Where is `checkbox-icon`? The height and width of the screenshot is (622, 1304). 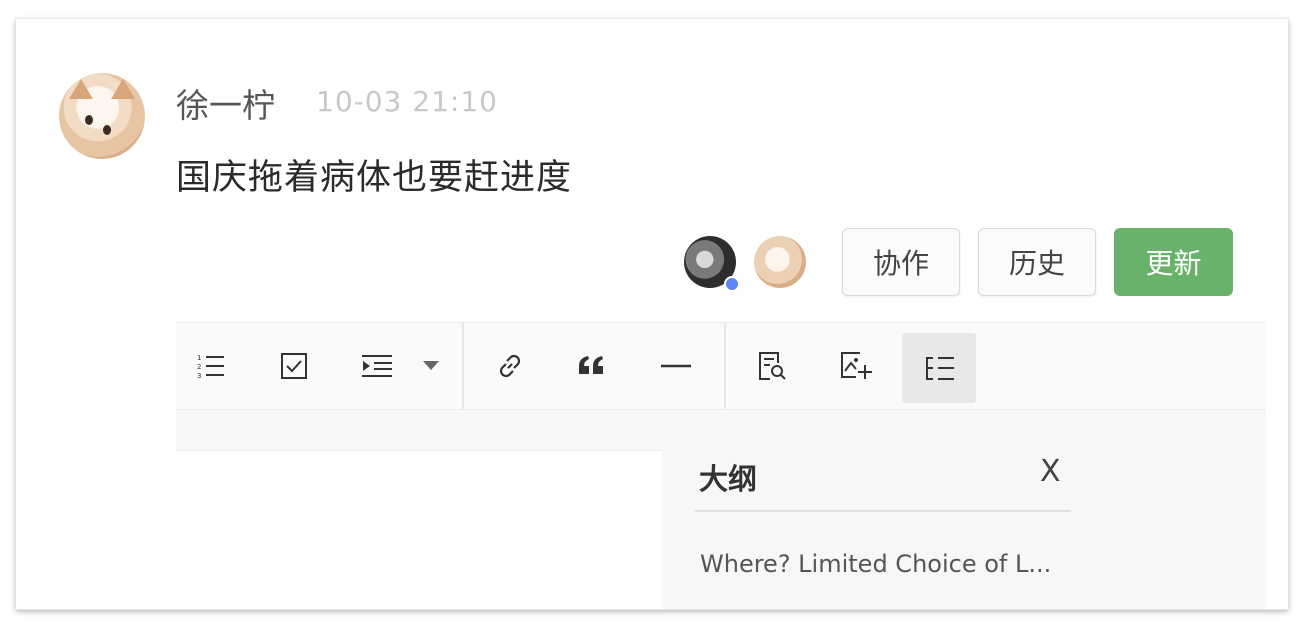
checkbox-icon is located at coordinates (294, 366).